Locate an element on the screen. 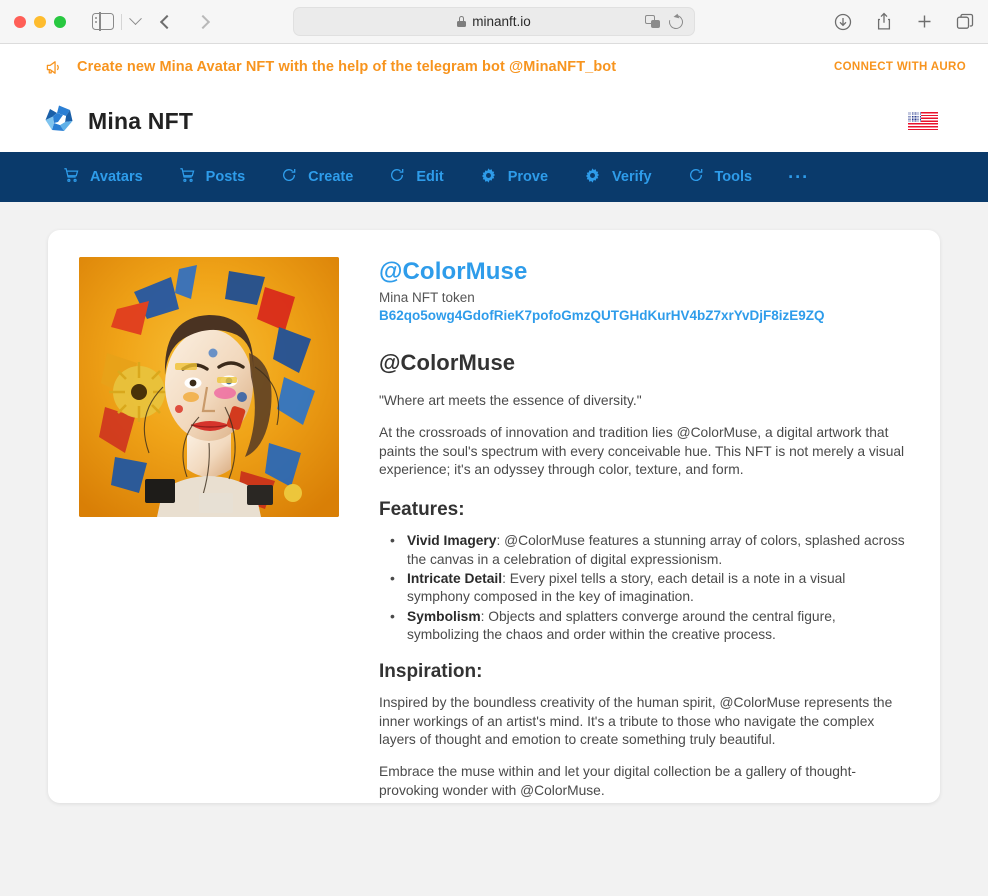 The height and width of the screenshot is (896, 988). nft-artwork-image is located at coordinates (209, 387).